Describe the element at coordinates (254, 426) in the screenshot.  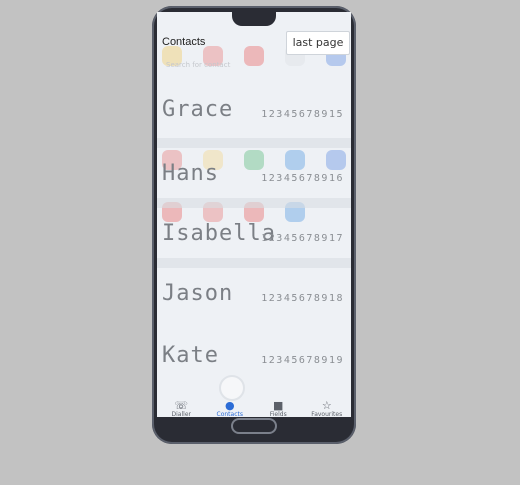
I see `home-button` at that location.